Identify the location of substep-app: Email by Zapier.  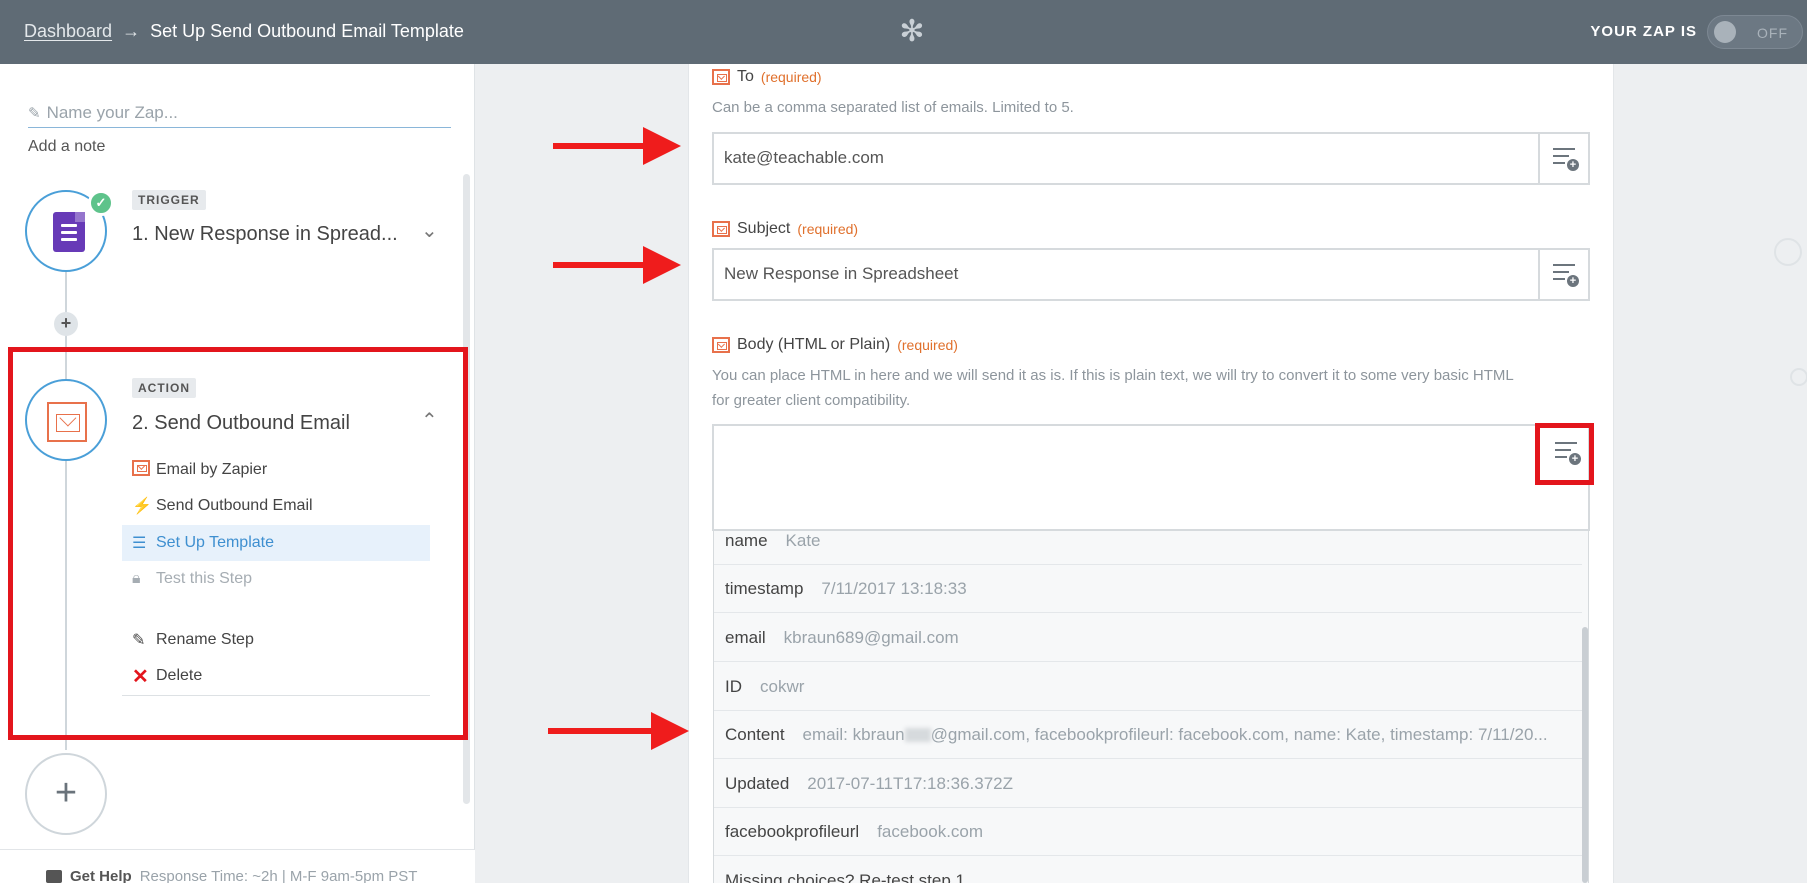
(276, 470).